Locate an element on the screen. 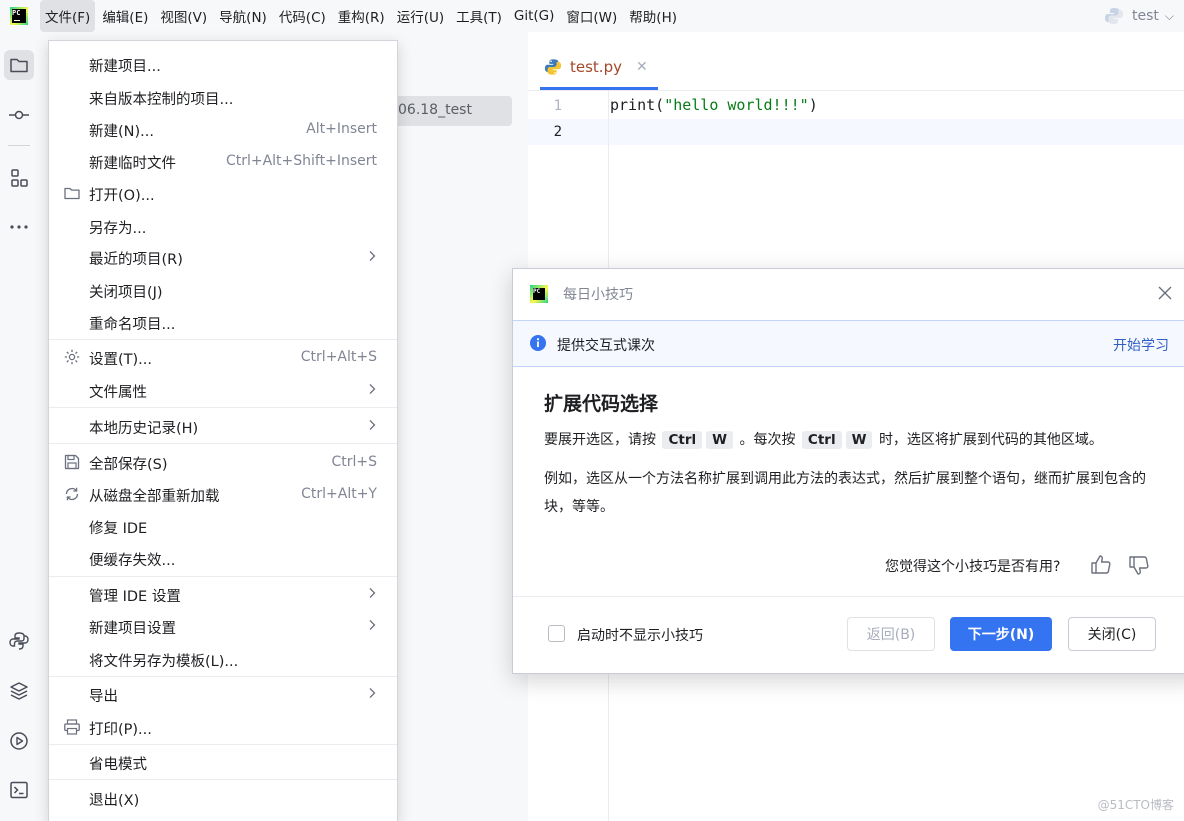  terminal-icon is located at coordinates (19, 790).